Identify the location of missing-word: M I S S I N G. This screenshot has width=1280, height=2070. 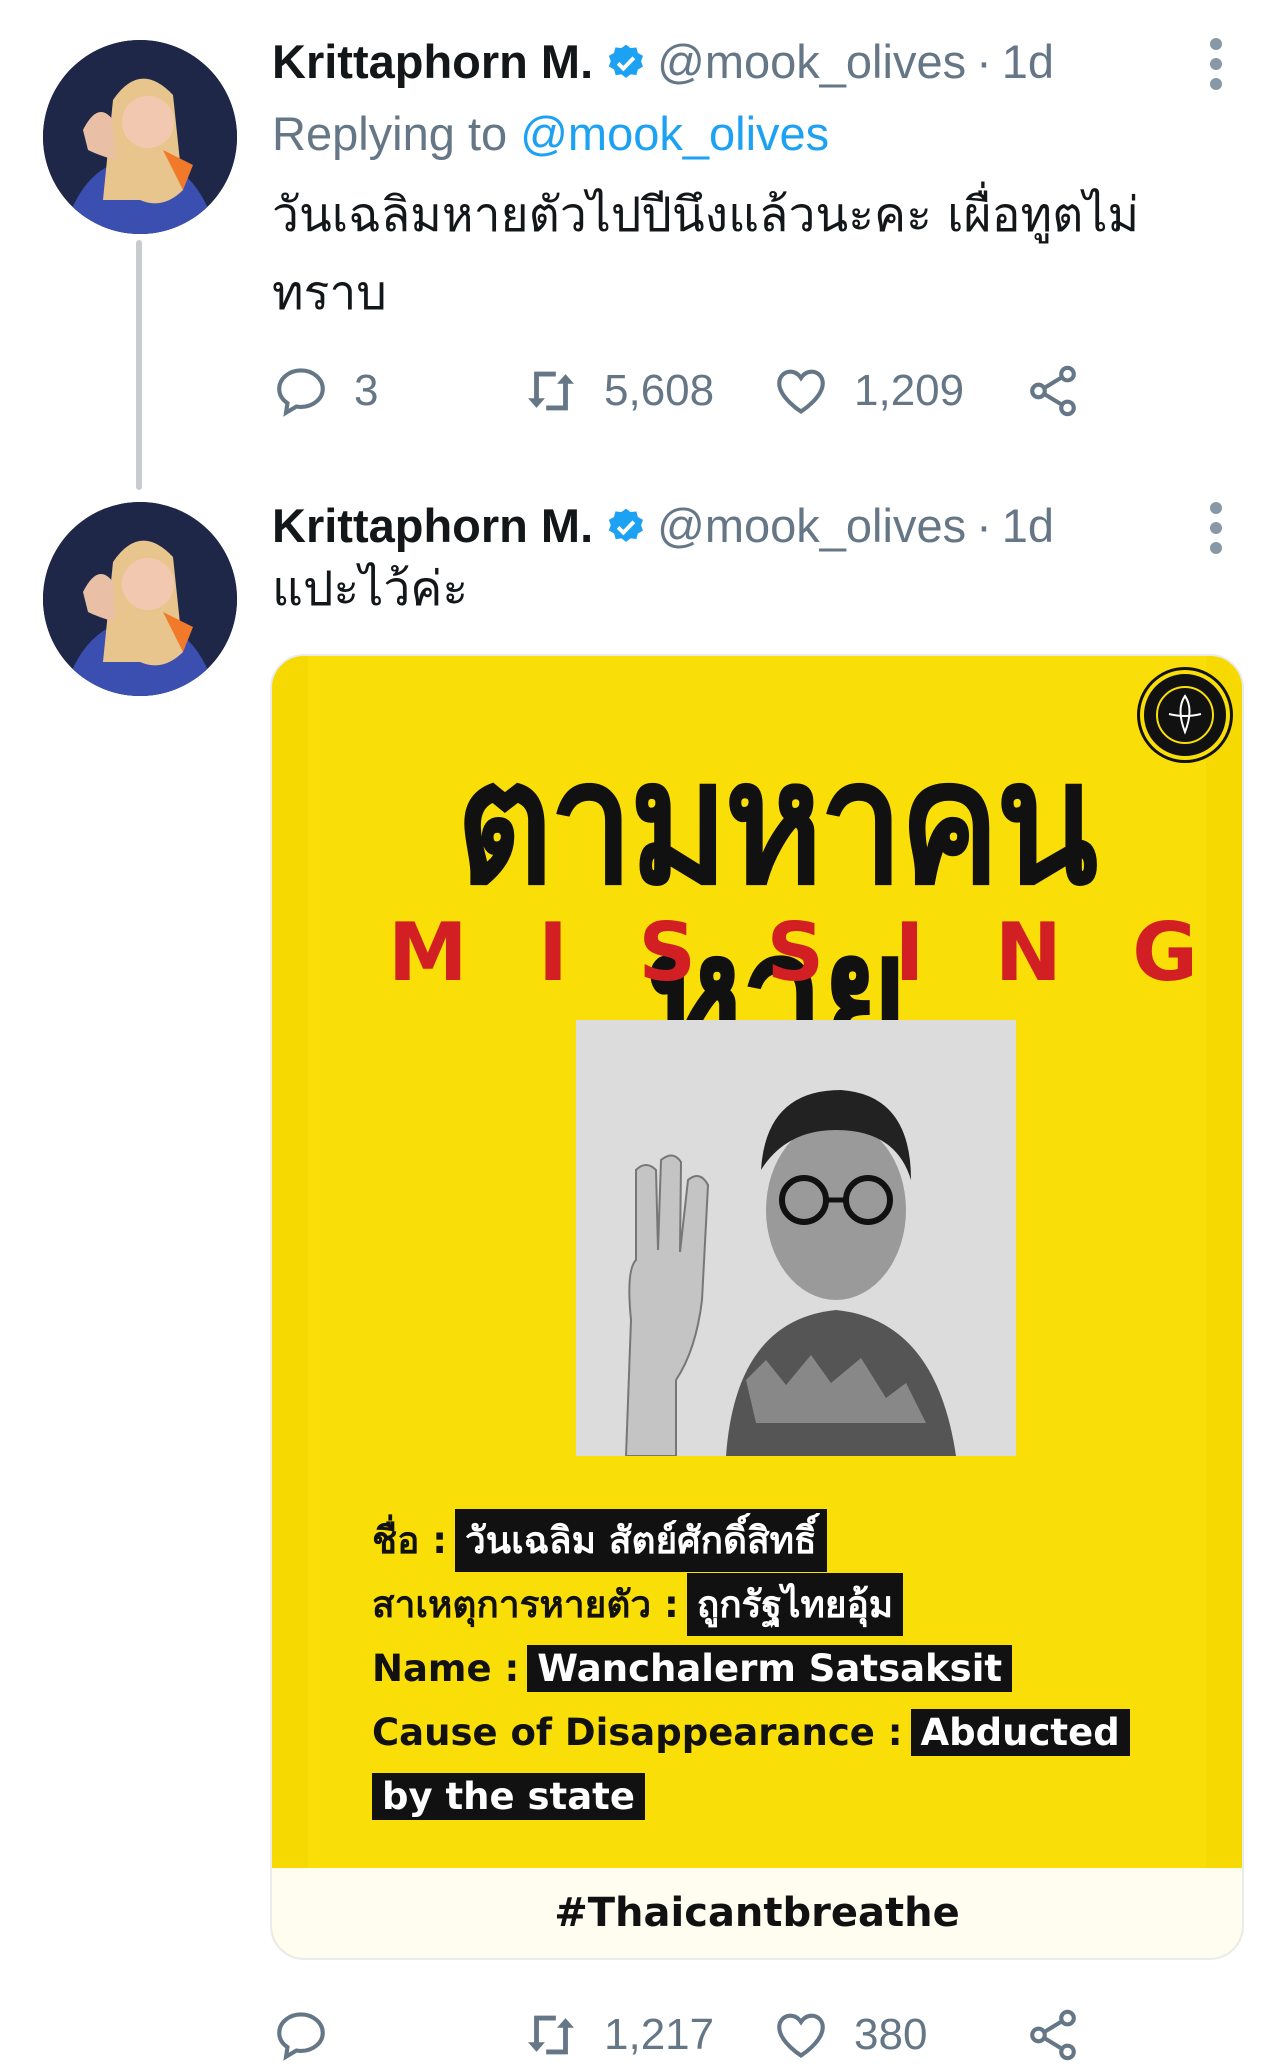
(793, 952).